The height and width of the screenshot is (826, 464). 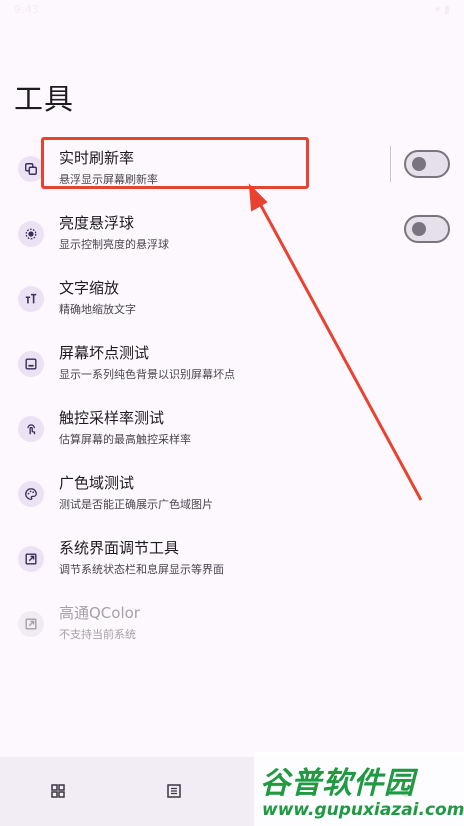 I want to click on status-time: 9:43, so click(x=26, y=9).